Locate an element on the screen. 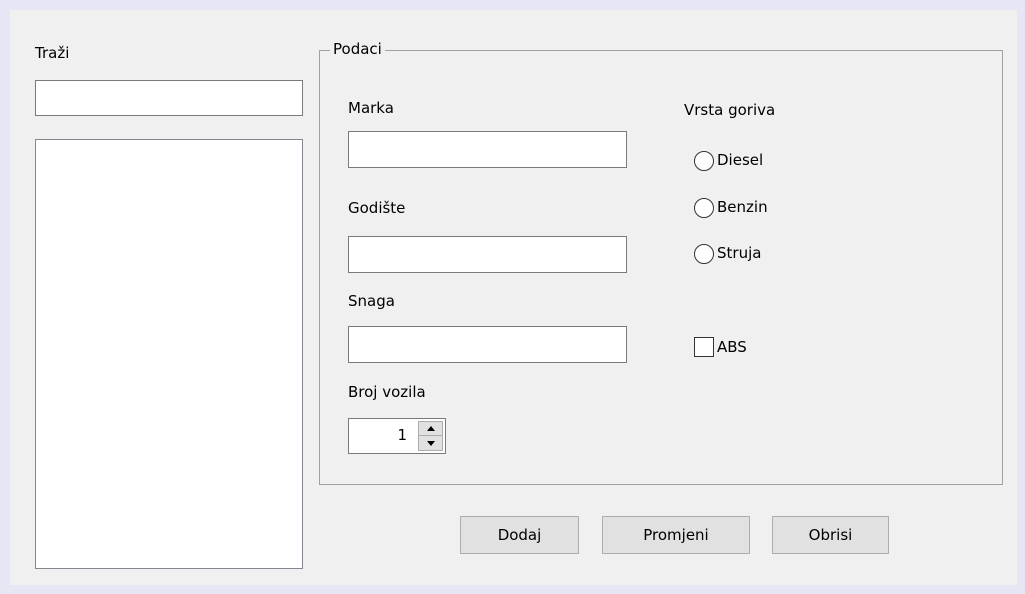  radio-diesel-label: Diesel is located at coordinates (740, 160).